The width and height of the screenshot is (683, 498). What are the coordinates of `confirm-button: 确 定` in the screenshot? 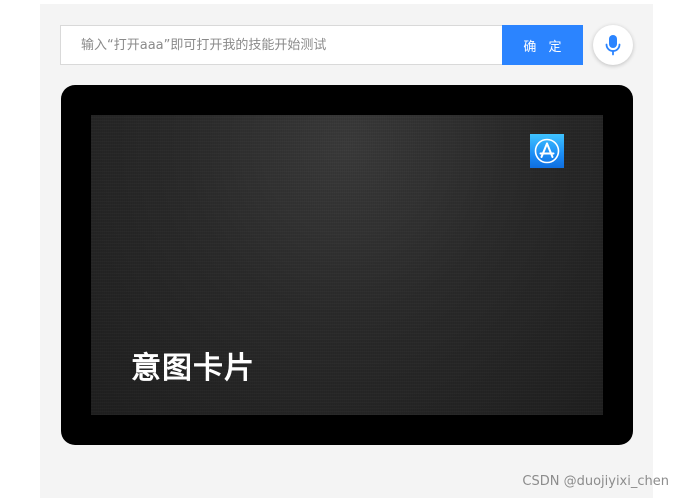 It's located at (542, 45).